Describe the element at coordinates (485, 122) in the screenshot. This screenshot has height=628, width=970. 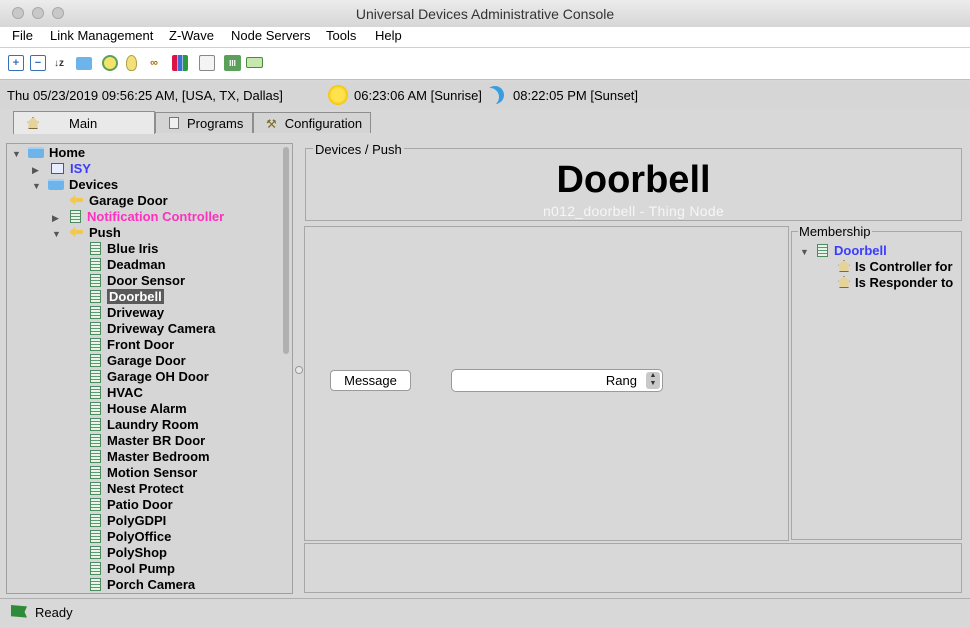
I see `tab-bar: Main Programs ⚒ Configuration` at that location.